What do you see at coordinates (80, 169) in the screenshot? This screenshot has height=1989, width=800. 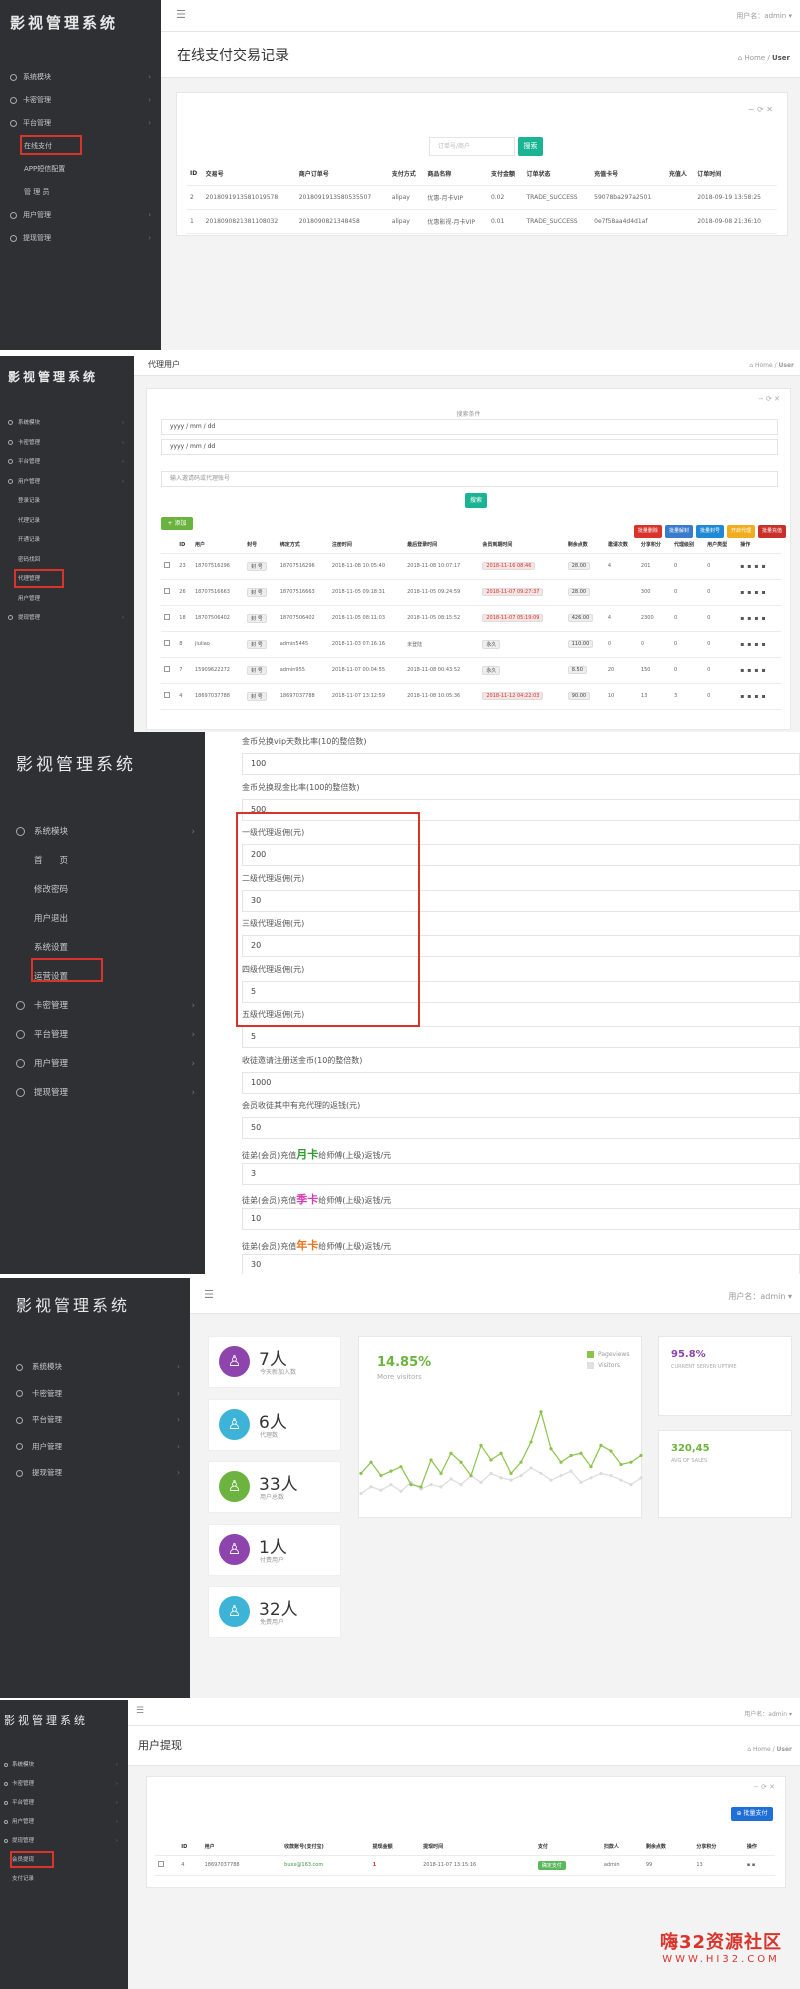 I see `sidebar-item: APP短信配置` at bounding box center [80, 169].